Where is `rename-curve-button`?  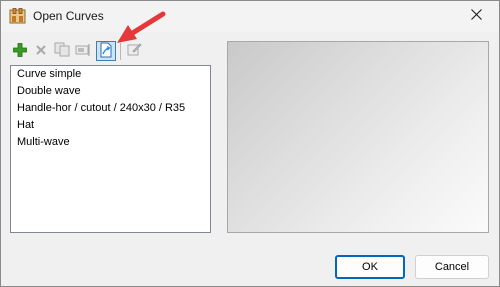
rename-curve-button is located at coordinates (83, 51).